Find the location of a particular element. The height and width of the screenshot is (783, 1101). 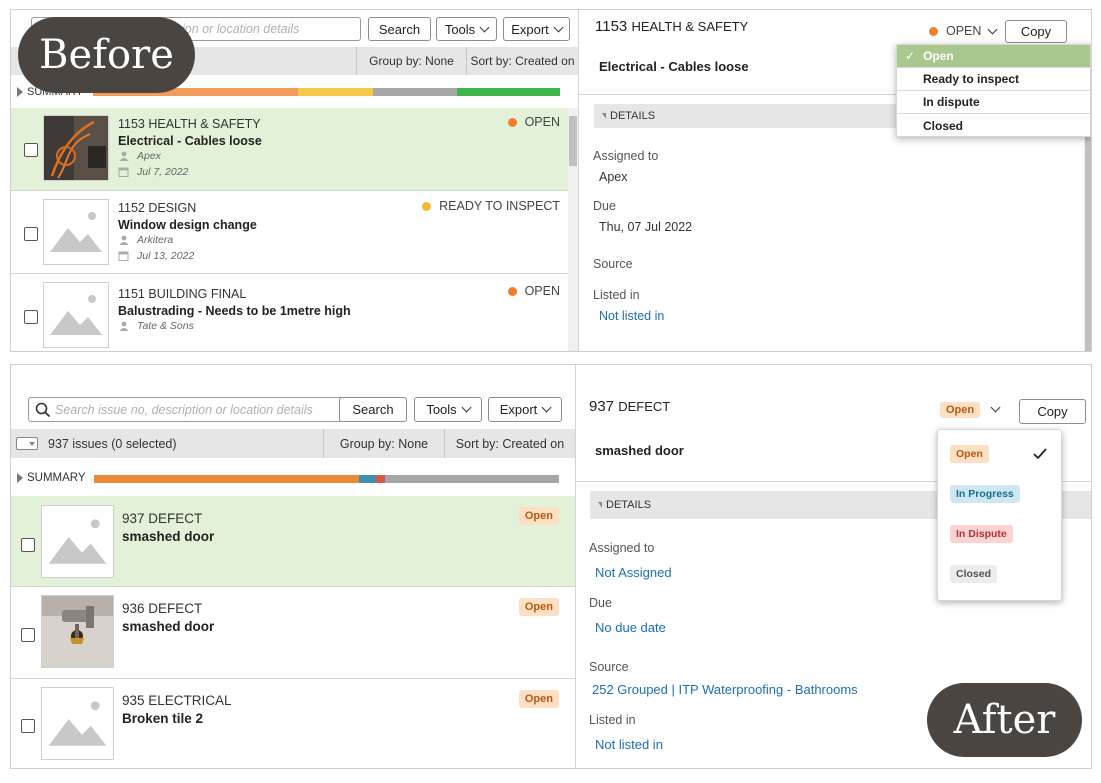

detail-header: 937 DEFECT is located at coordinates (629, 406).